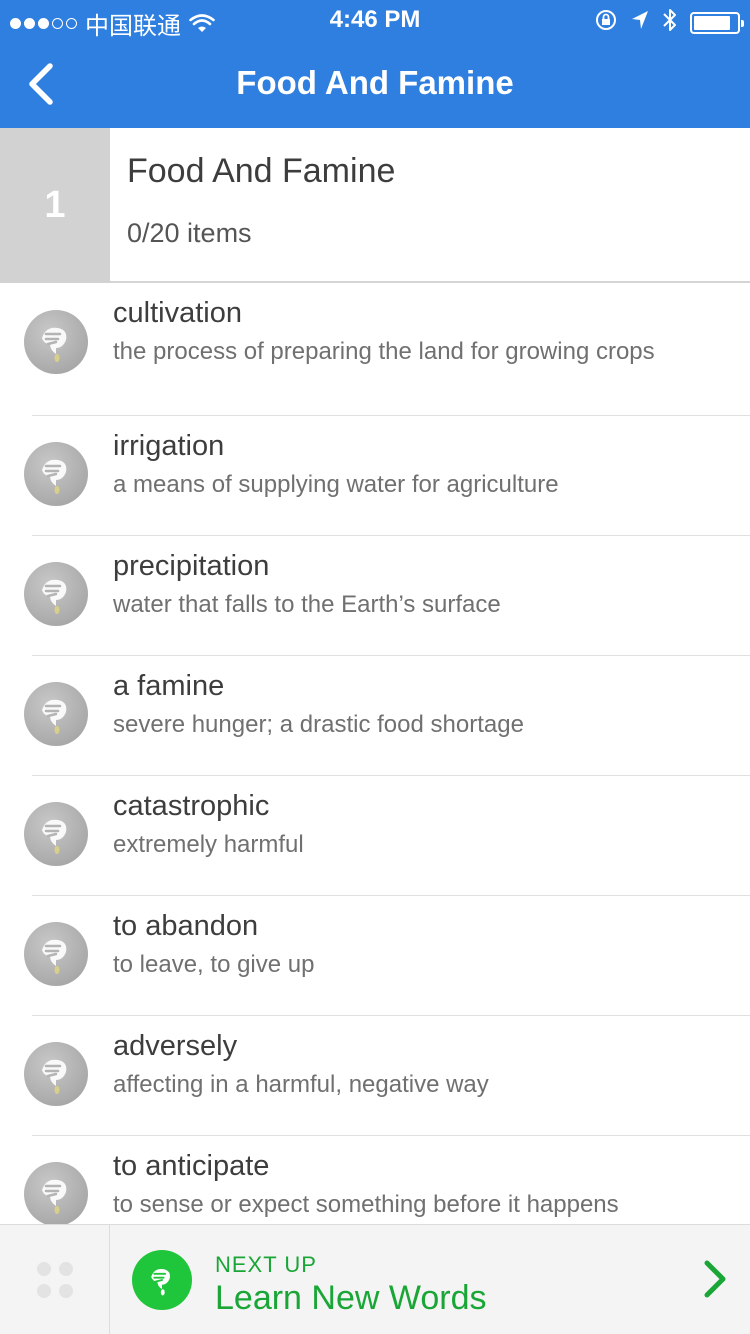  I want to click on nav-bar: Food And Famine, so click(375, 84).